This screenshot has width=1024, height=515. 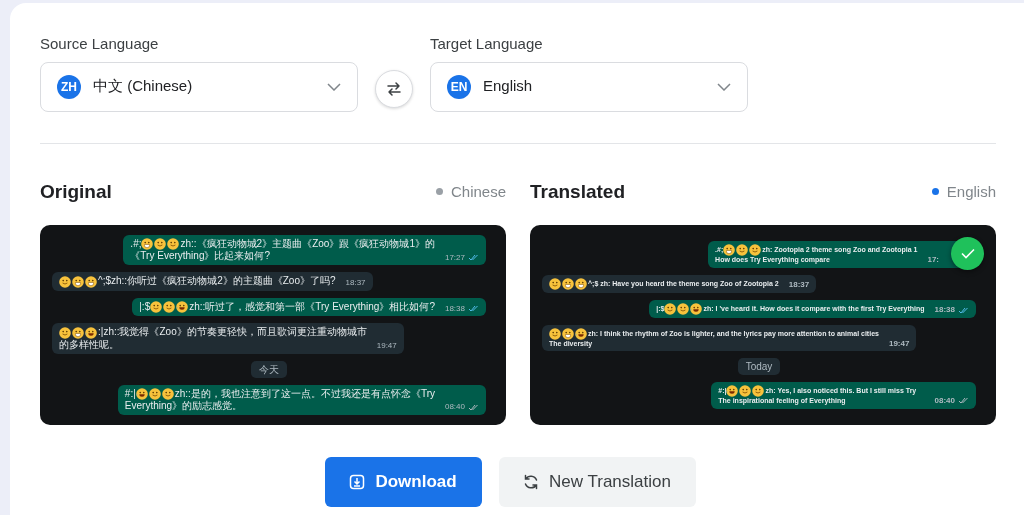 What do you see at coordinates (759, 367) in the screenshot?
I see `date-separator: Today` at bounding box center [759, 367].